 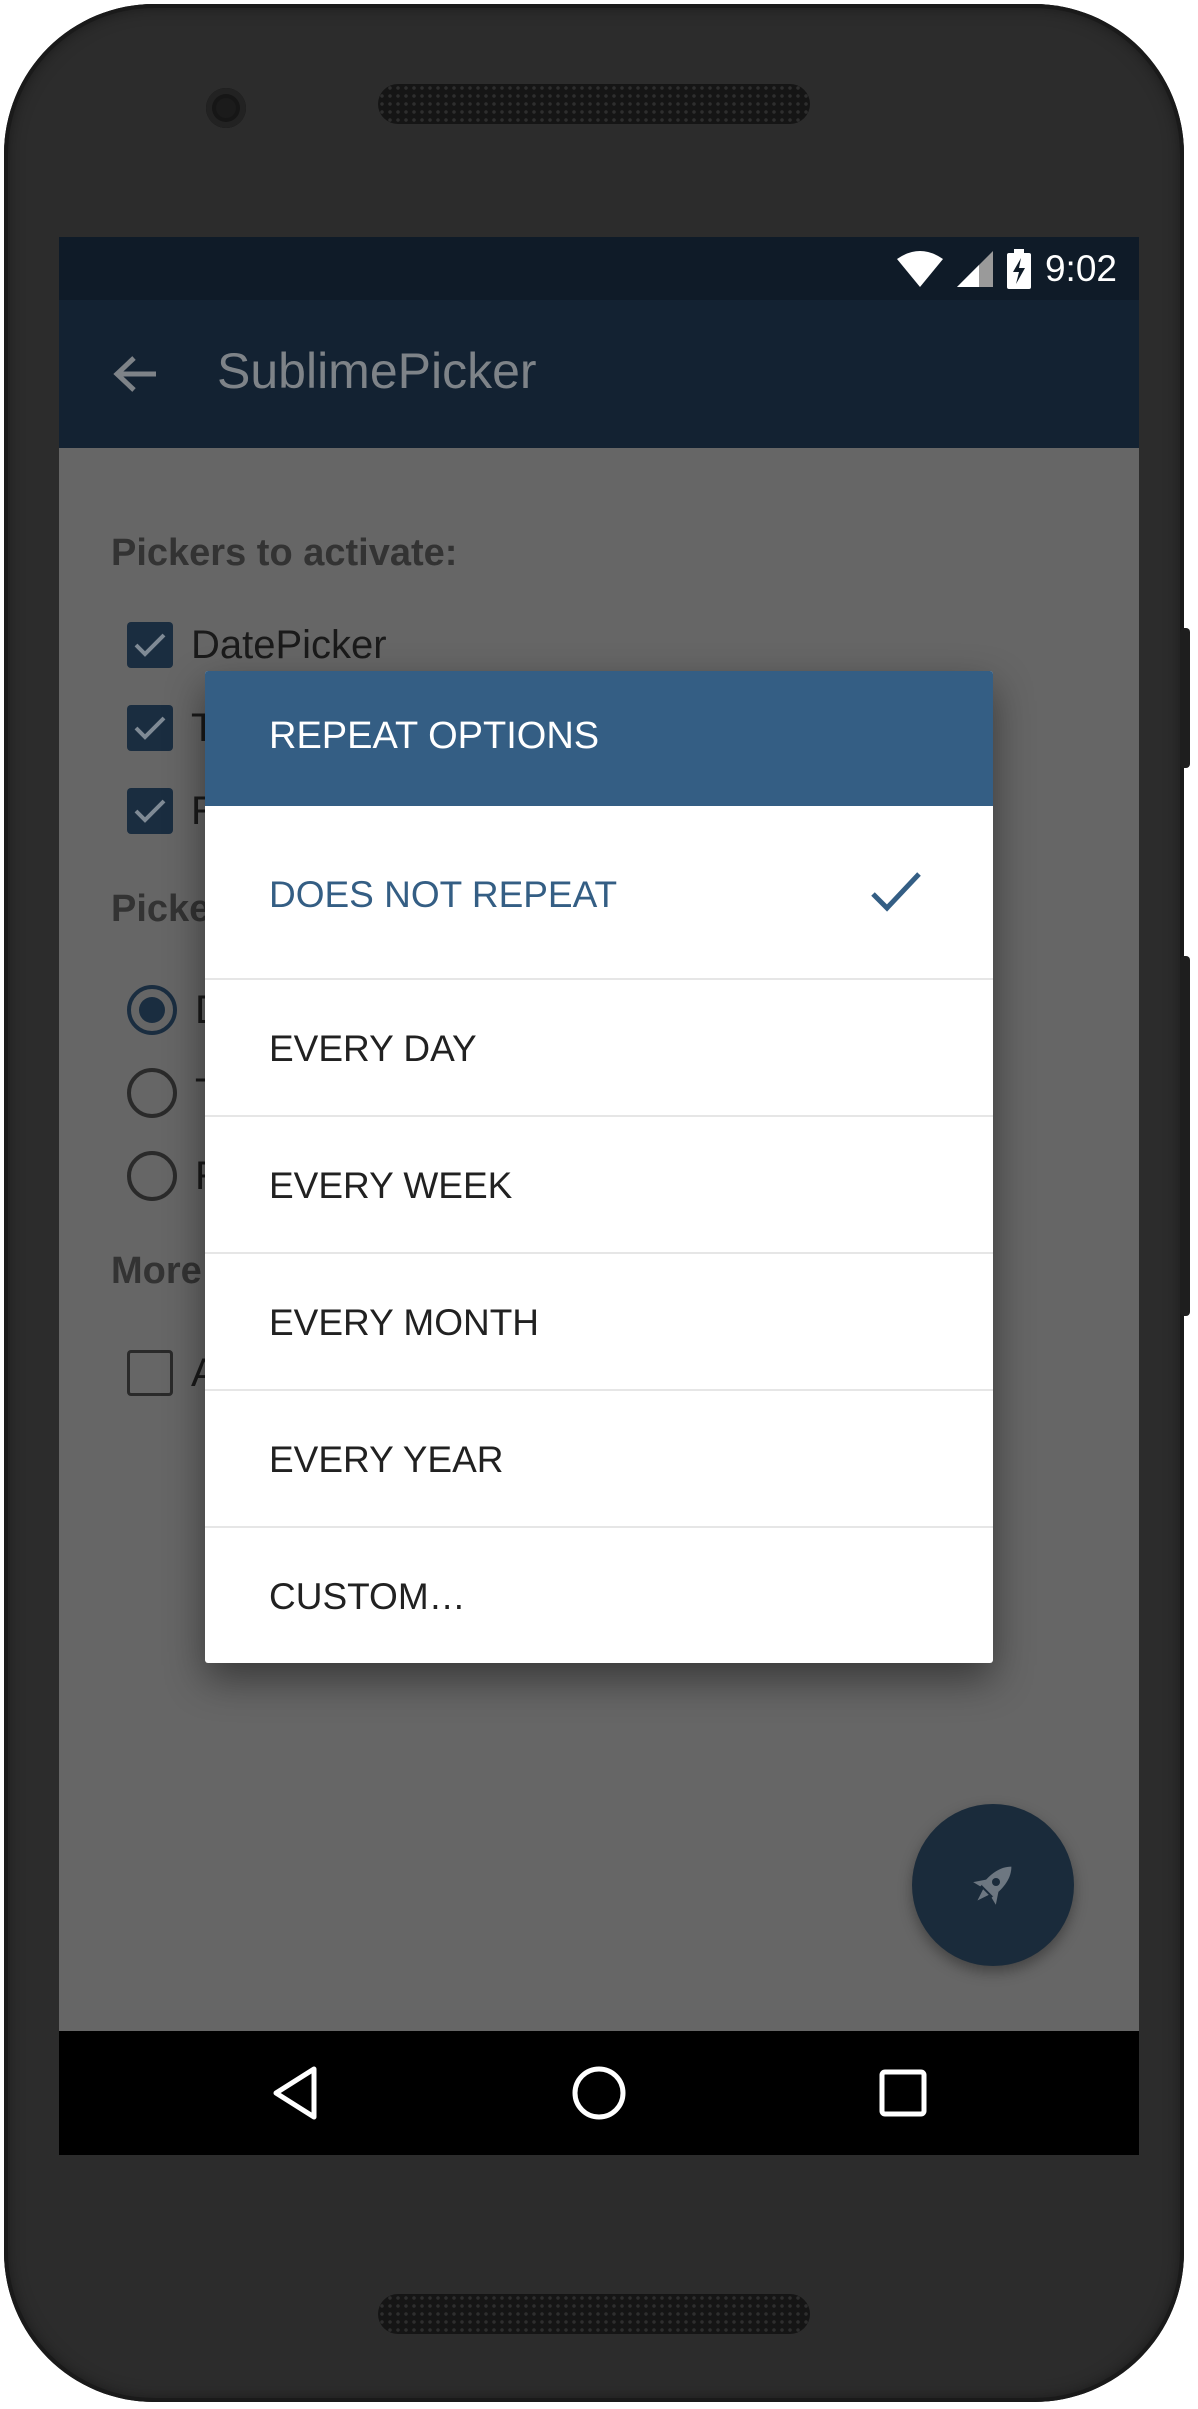 I want to click on status-time: 9:02, so click(x=1080, y=268).